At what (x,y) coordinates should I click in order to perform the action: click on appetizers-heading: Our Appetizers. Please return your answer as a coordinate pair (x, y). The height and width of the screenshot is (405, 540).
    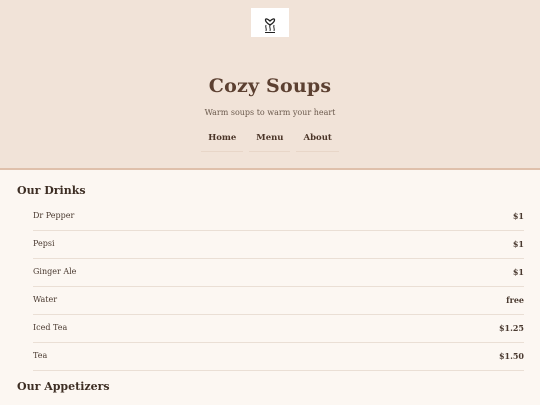
    Looking at the image, I should click on (63, 386).